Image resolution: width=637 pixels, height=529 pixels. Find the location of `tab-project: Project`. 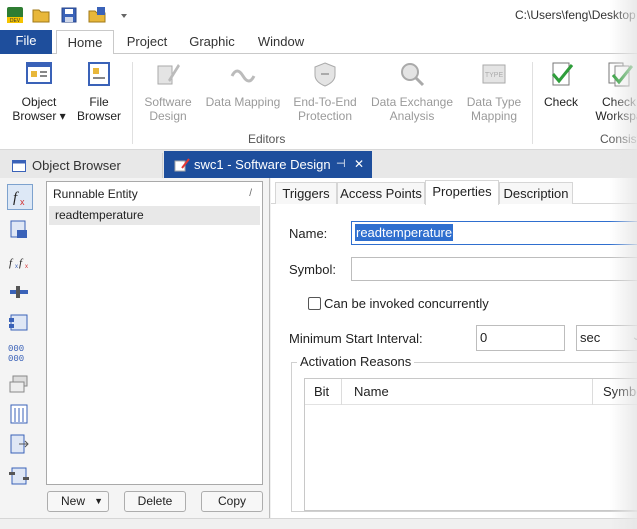

tab-project: Project is located at coordinates (147, 42).